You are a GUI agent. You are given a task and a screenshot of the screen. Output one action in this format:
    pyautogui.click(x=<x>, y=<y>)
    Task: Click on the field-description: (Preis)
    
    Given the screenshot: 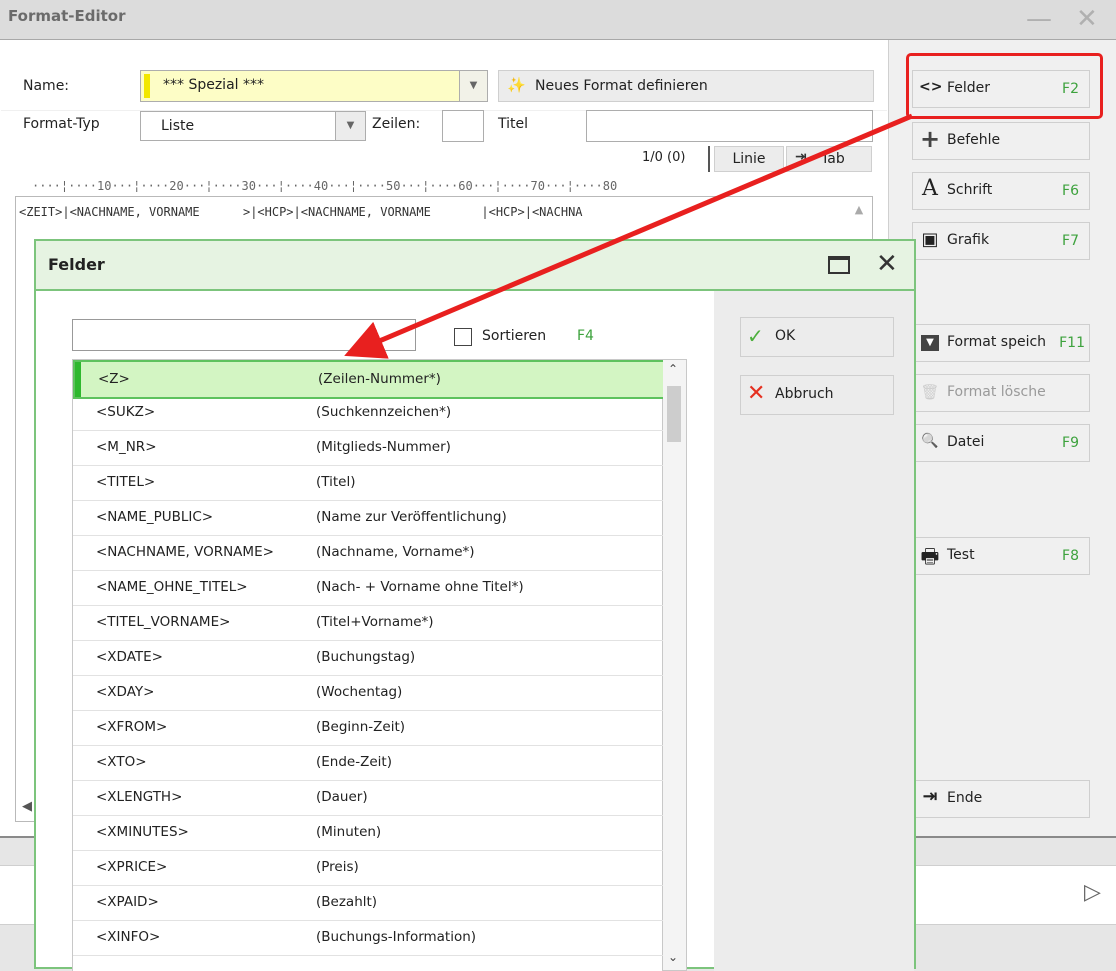 What is the action you would take?
    pyautogui.click(x=337, y=867)
    